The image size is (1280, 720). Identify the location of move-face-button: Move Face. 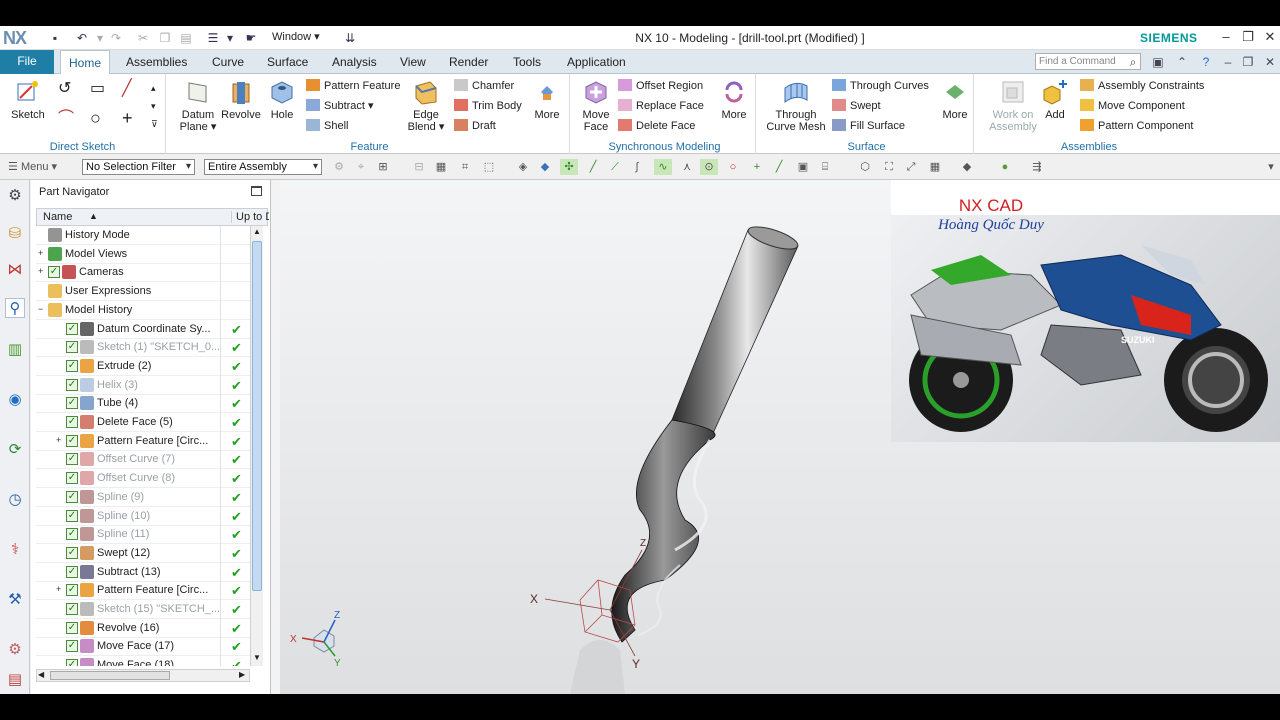
(596, 105).